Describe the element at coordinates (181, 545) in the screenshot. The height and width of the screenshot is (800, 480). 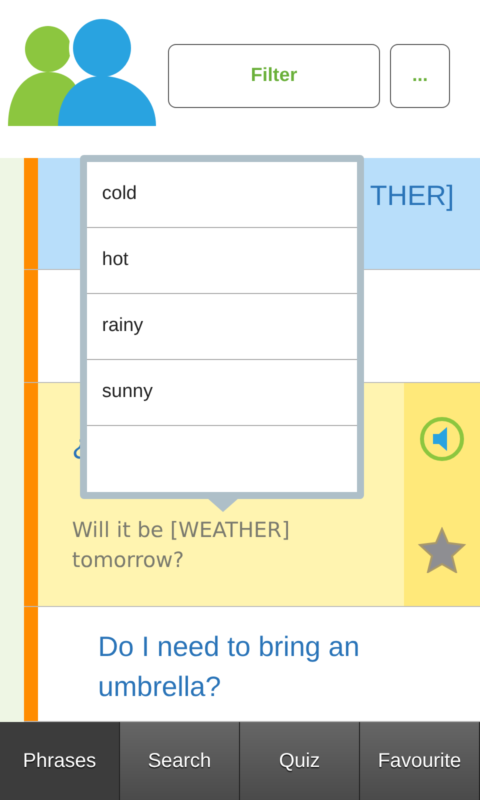
I see `translation-text: Will it be [WEATHER] tomorrow?` at that location.